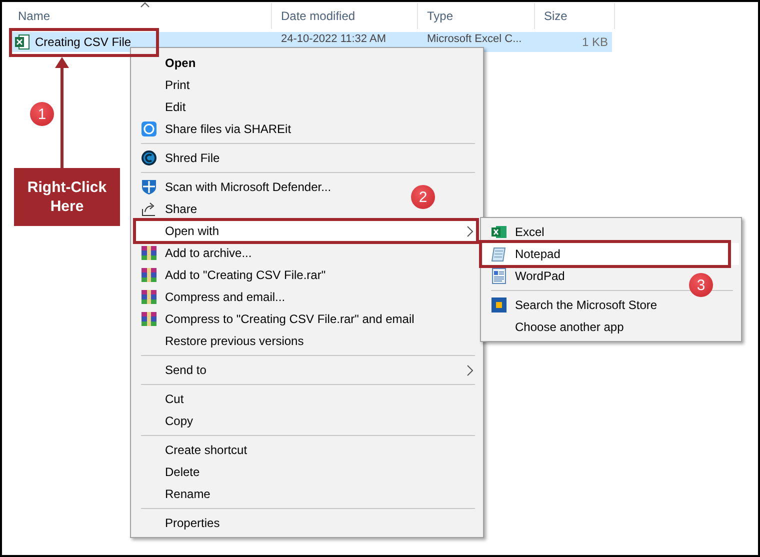  What do you see at coordinates (228, 129) in the screenshot?
I see `menu-item: Share files via SHAREit` at bounding box center [228, 129].